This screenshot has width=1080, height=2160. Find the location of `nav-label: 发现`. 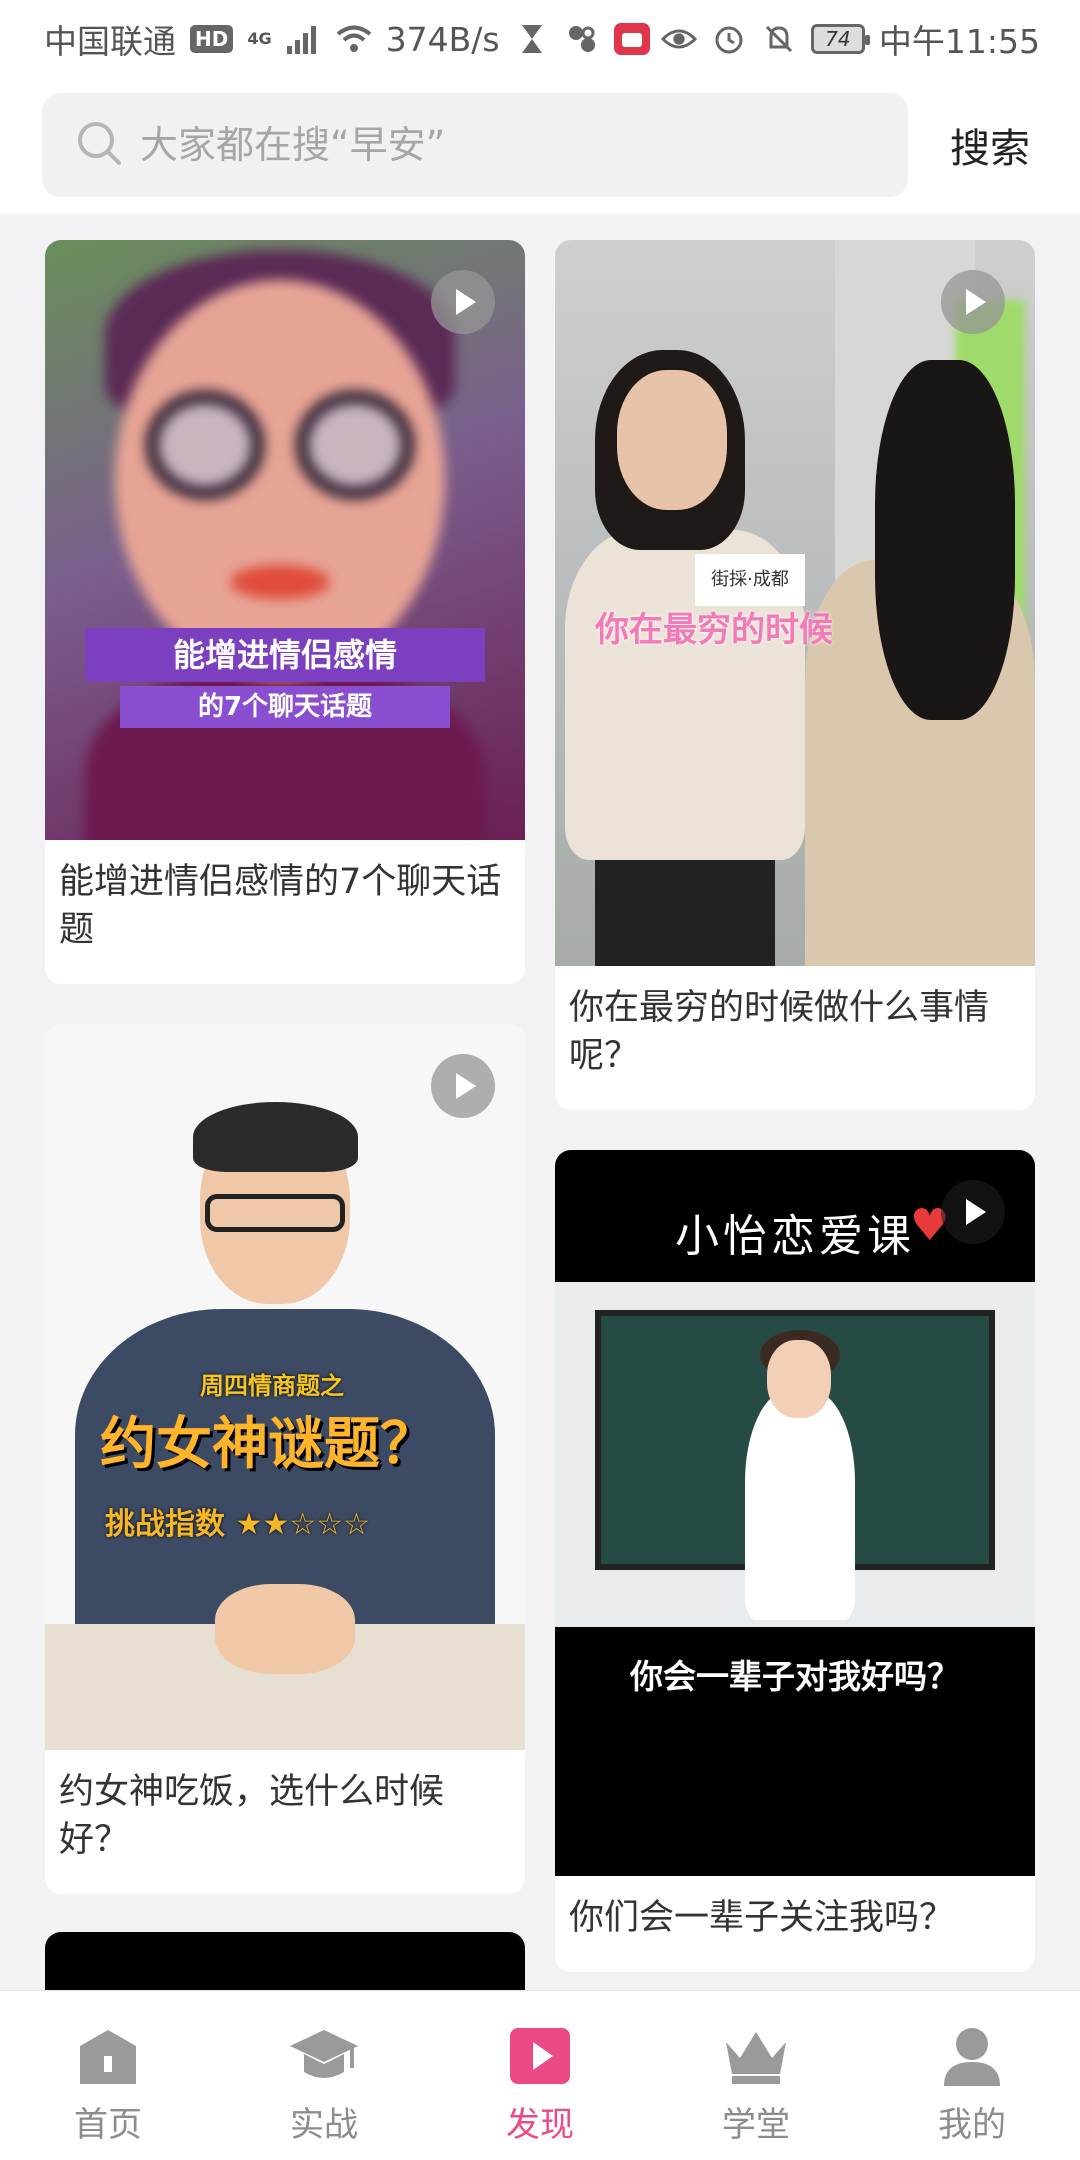

nav-label: 发现 is located at coordinates (540, 2125).